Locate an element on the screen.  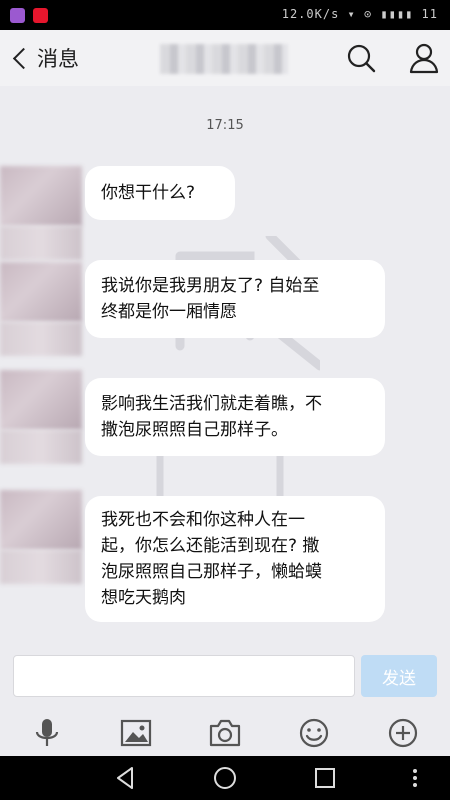
back-button: 消息 is located at coordinates (44, 58).